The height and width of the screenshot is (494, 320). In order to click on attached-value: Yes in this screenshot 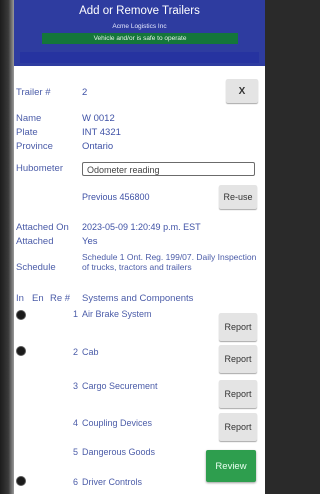, I will do `click(90, 241)`.